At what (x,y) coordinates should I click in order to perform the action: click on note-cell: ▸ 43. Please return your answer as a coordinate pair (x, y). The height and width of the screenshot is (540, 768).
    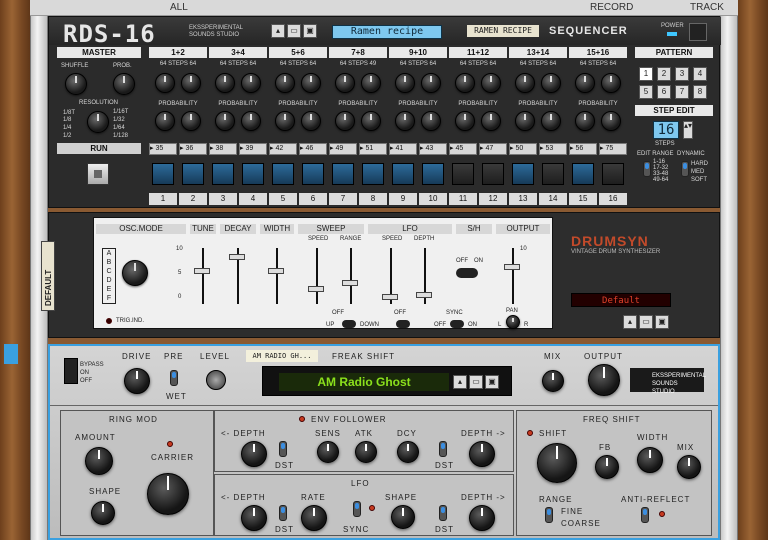
    Looking at the image, I should click on (433, 149).